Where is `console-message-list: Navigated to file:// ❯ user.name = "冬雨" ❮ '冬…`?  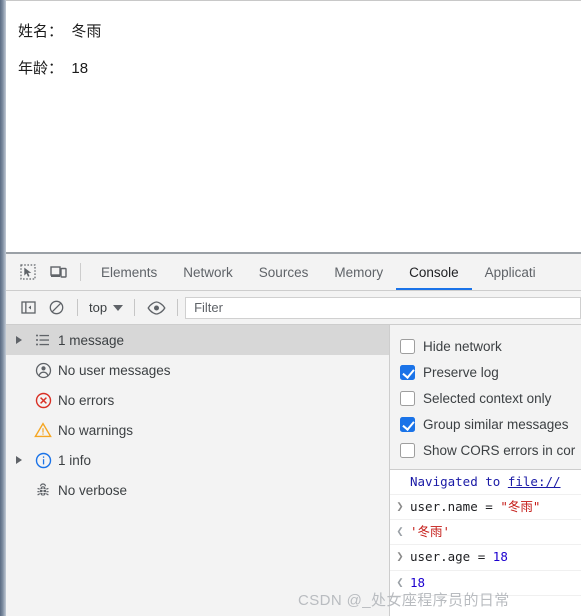 console-message-list: Navigated to file:// ❯ user.name = "冬雨" ❮ '冬… is located at coordinates (485, 543).